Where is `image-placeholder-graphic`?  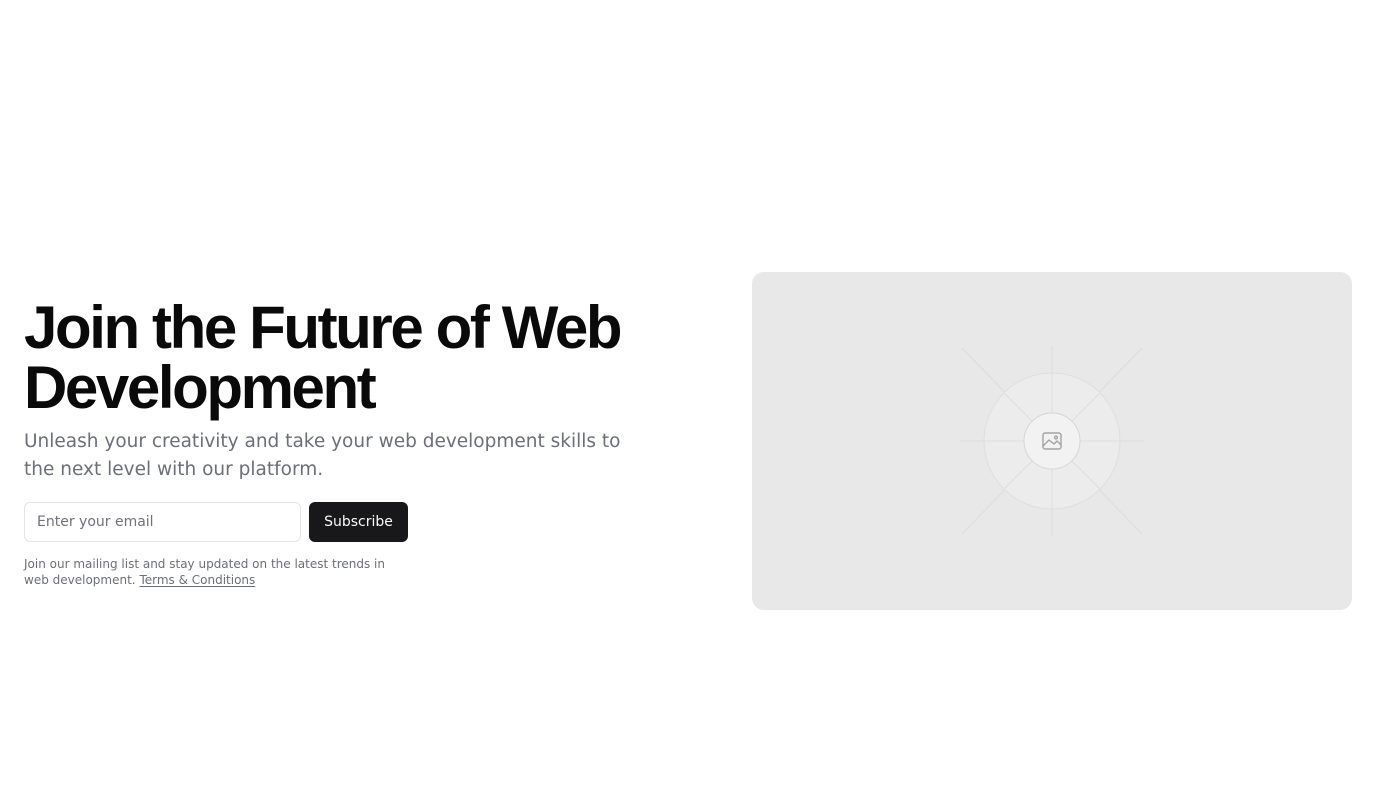
image-placeholder-graphic is located at coordinates (1052, 441).